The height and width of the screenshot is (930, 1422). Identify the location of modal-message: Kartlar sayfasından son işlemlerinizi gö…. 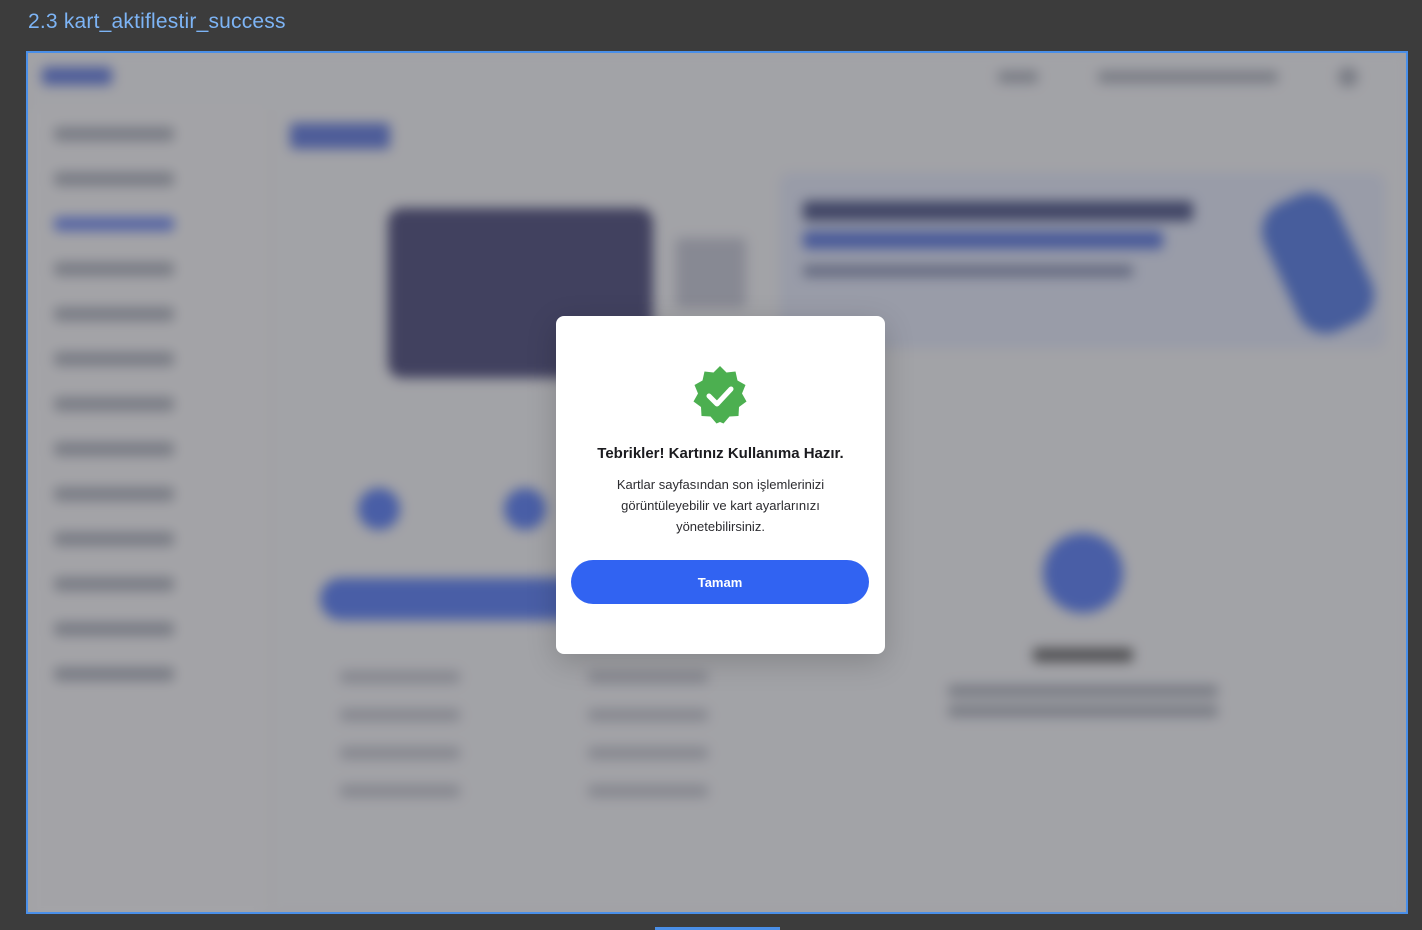
(720, 505).